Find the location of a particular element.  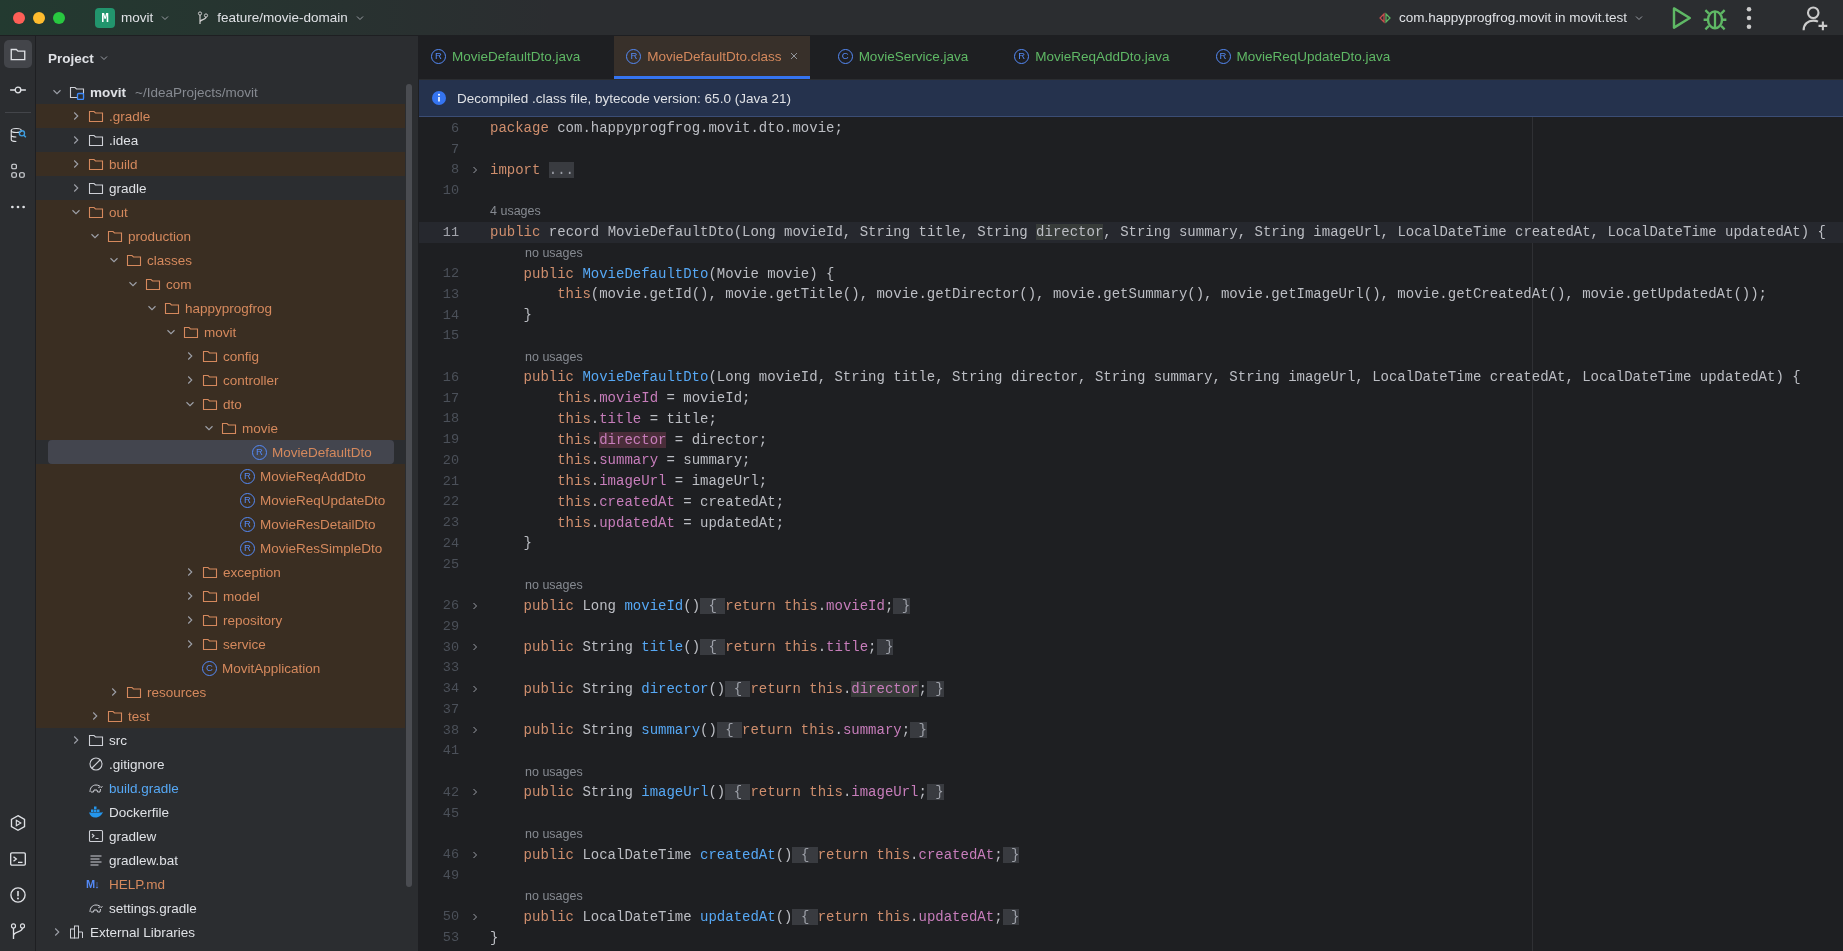

tree-item: test is located at coordinates (220, 716).